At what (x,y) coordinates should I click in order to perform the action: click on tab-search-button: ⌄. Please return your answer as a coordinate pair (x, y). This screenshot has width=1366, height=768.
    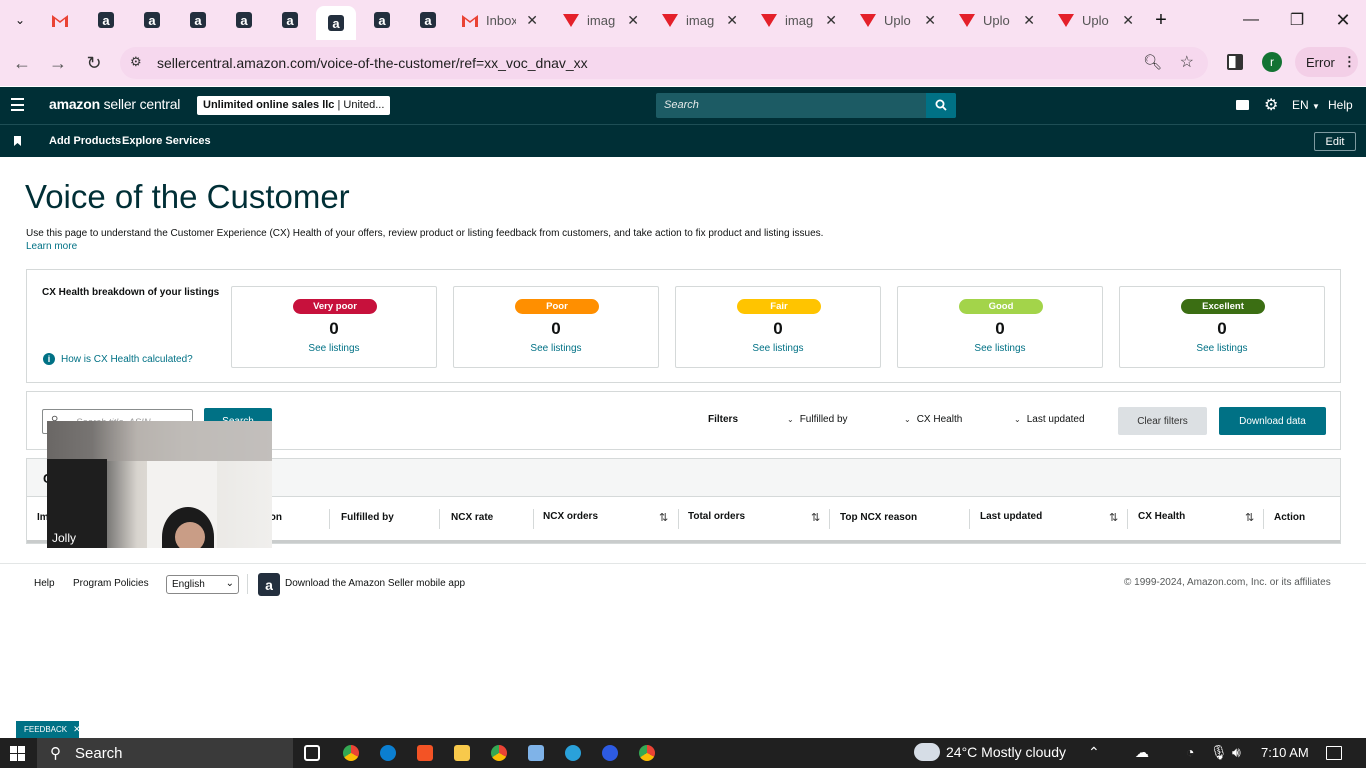
    Looking at the image, I should click on (20, 20).